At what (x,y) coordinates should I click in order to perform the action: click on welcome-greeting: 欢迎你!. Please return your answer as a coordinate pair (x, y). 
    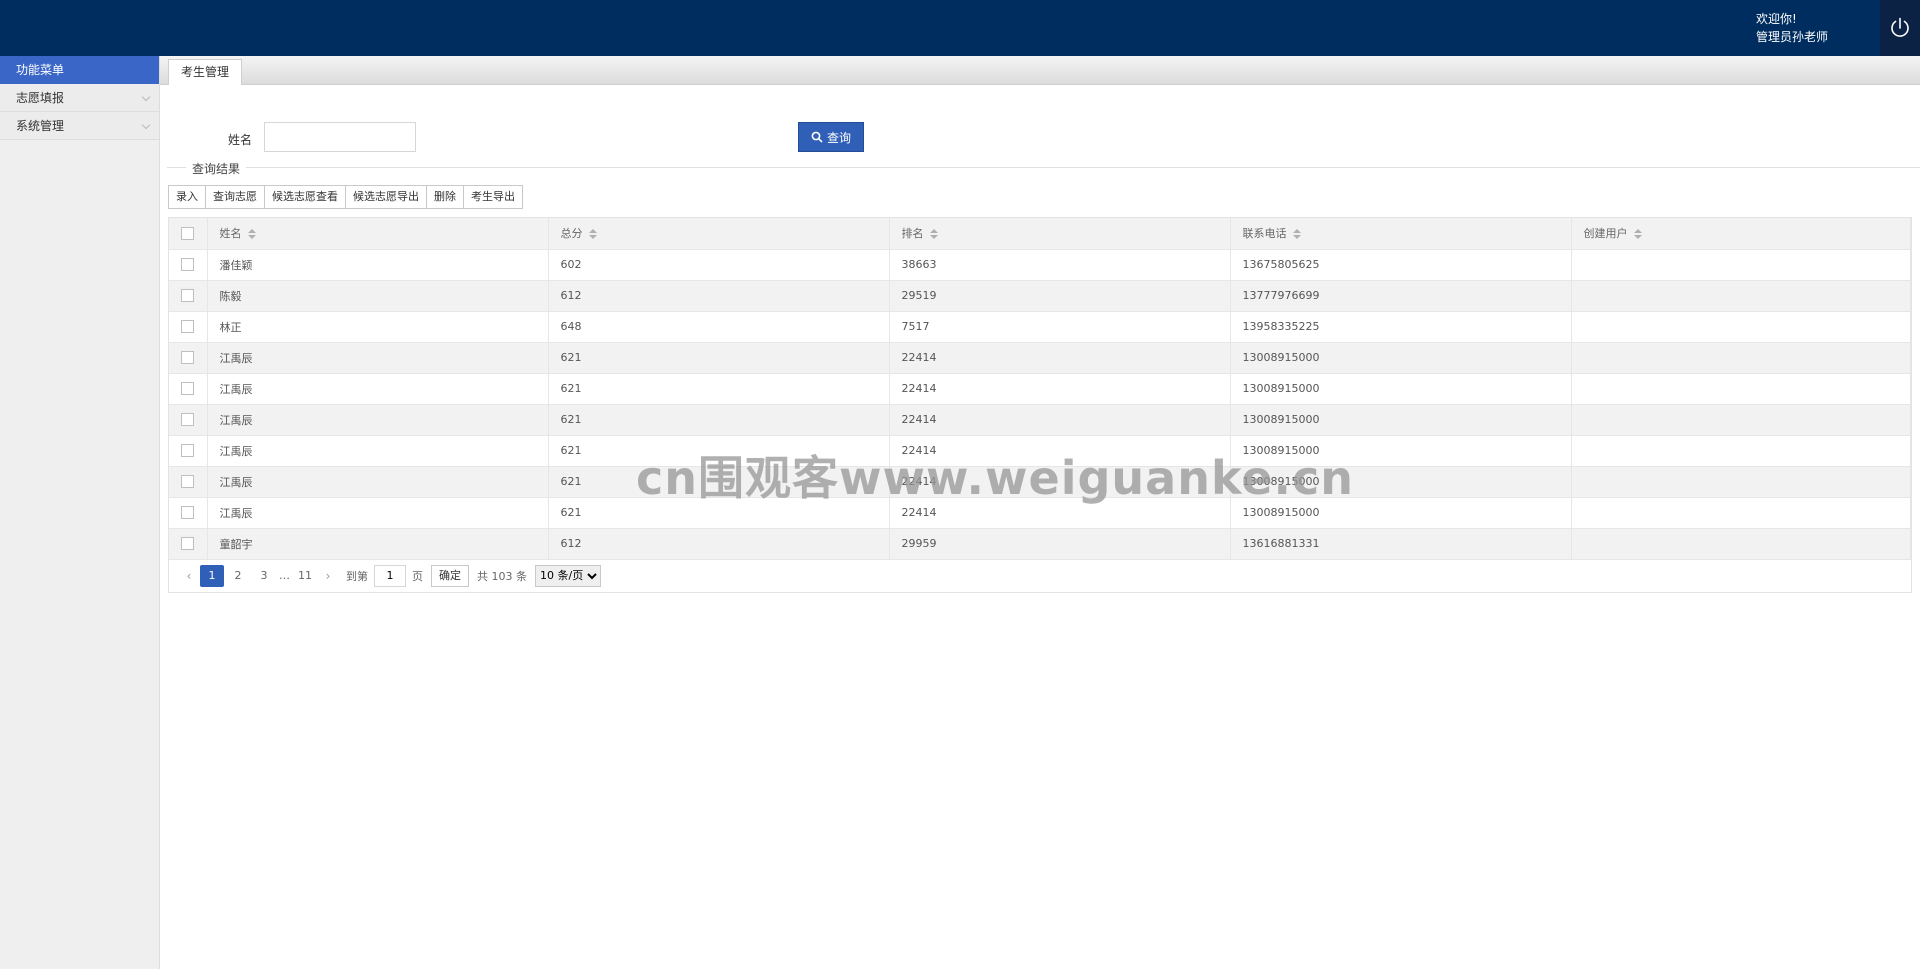
    Looking at the image, I should click on (1776, 19).